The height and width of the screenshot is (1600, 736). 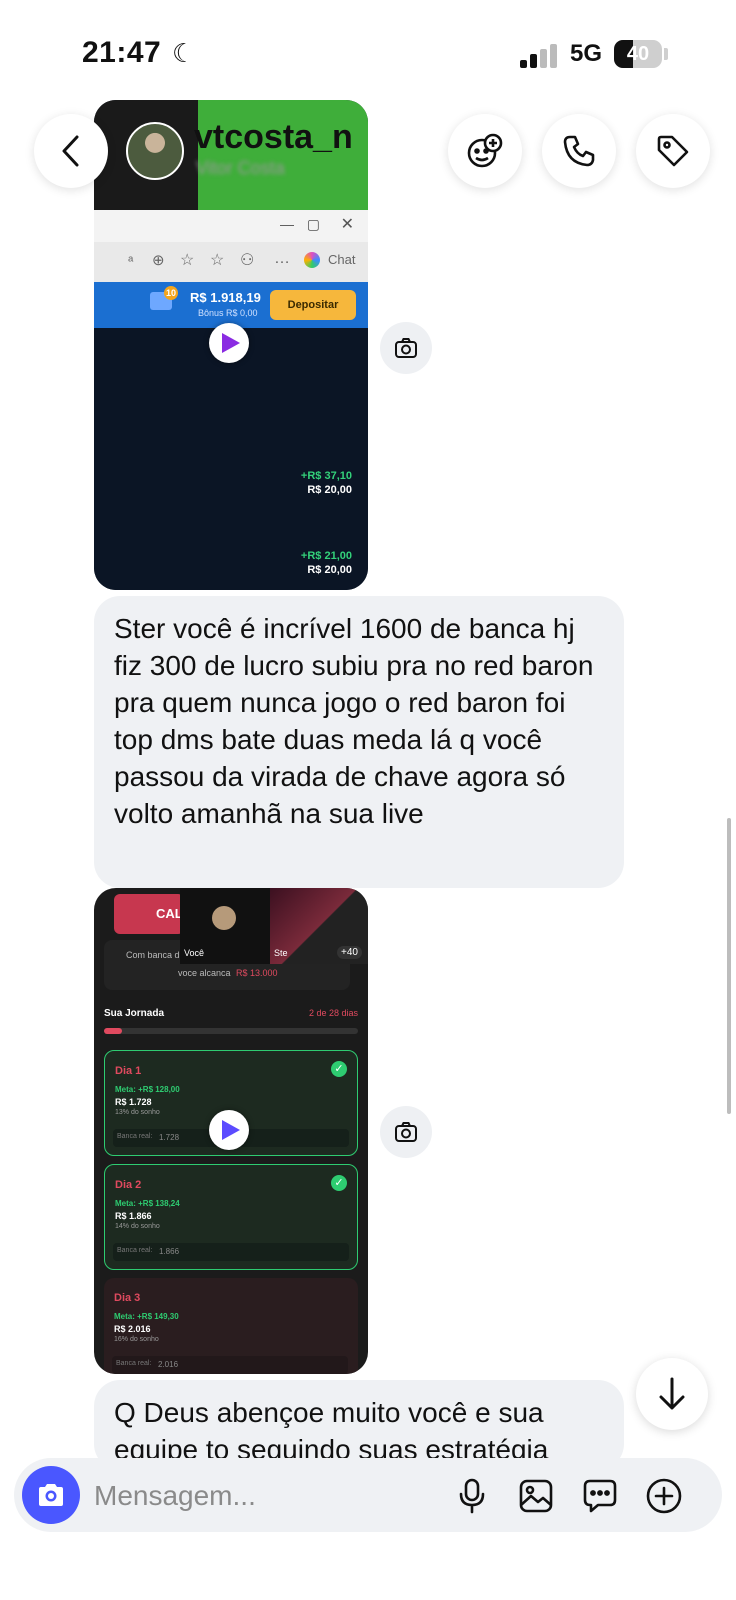 I want to click on microphone-icon, so click(x=472, y=1496).